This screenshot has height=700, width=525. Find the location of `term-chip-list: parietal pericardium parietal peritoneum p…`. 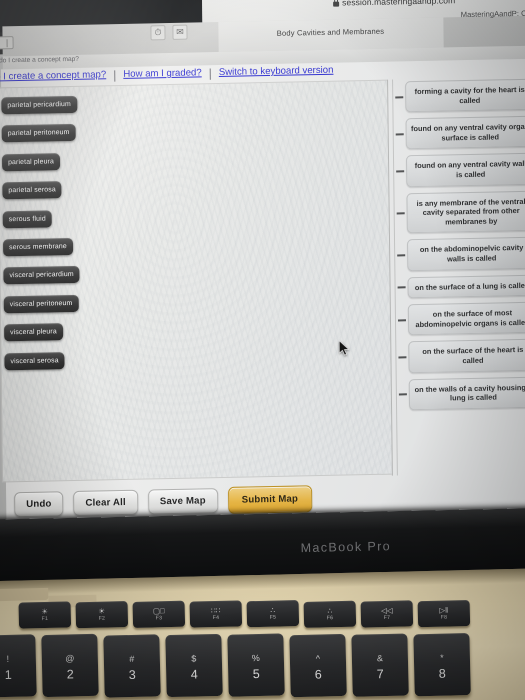

term-chip-list: parietal pericardium parietal peritoneum p… is located at coordinates (60, 235).